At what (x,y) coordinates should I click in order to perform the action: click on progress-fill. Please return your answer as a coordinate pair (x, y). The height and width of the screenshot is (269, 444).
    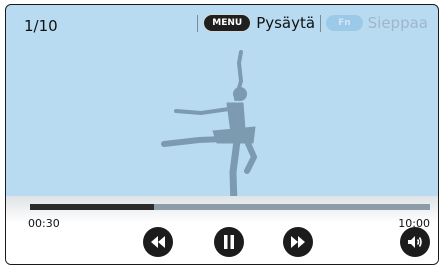
    Looking at the image, I should click on (92, 207).